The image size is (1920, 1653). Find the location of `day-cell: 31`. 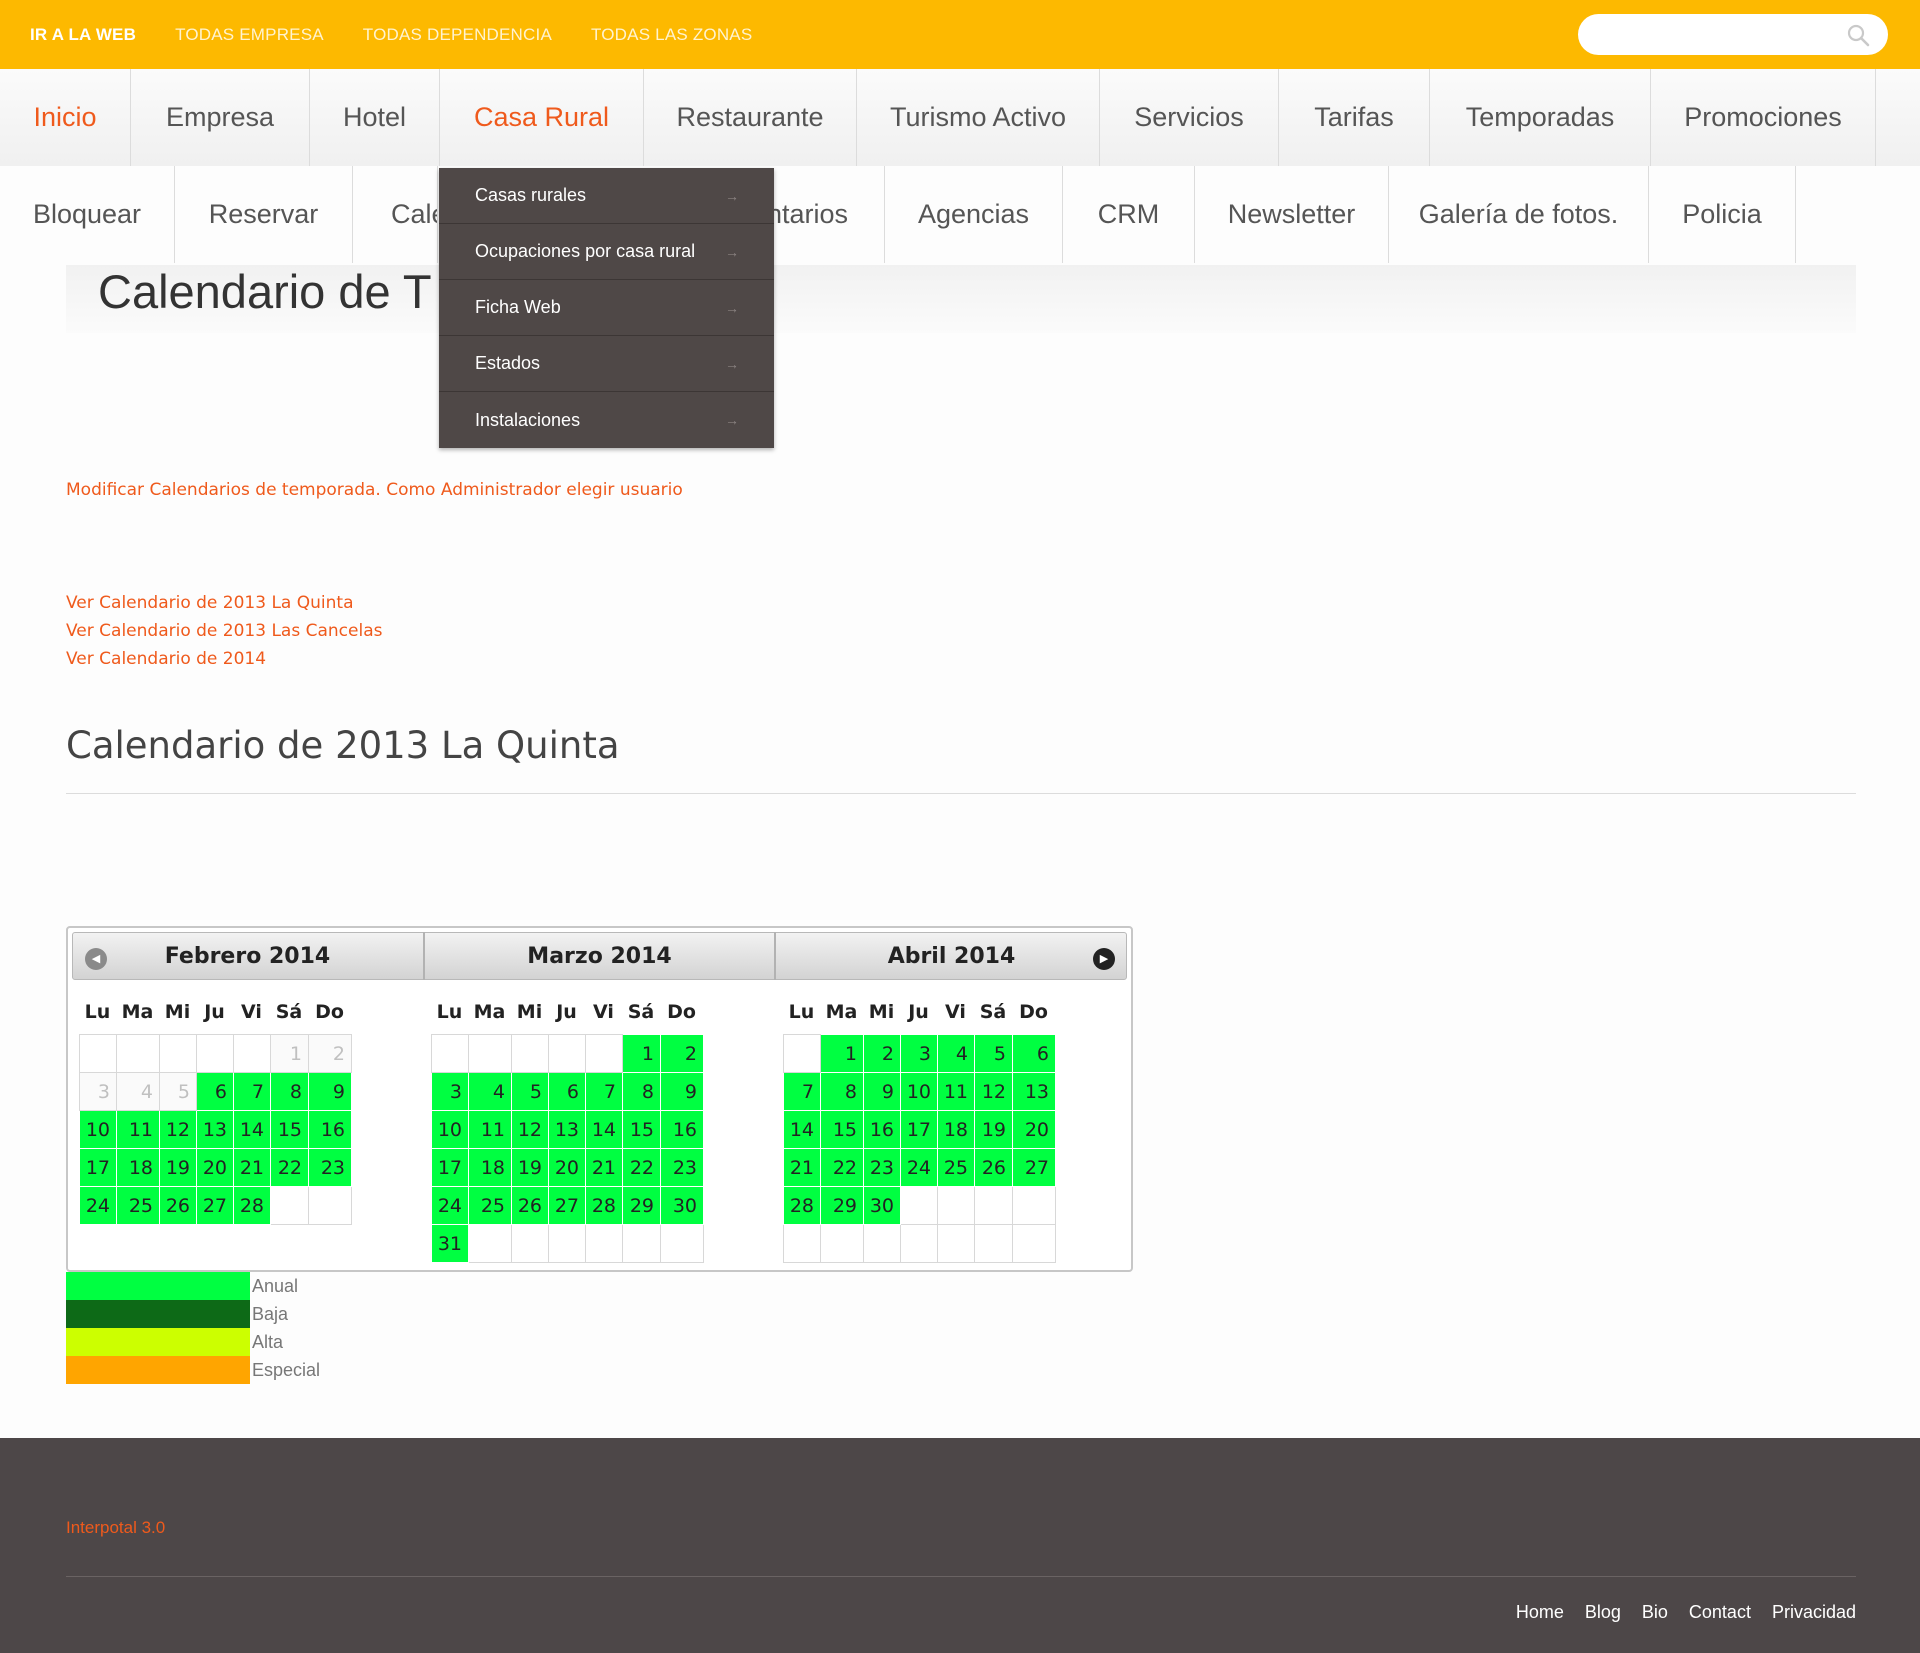

day-cell: 31 is located at coordinates (450, 1243).